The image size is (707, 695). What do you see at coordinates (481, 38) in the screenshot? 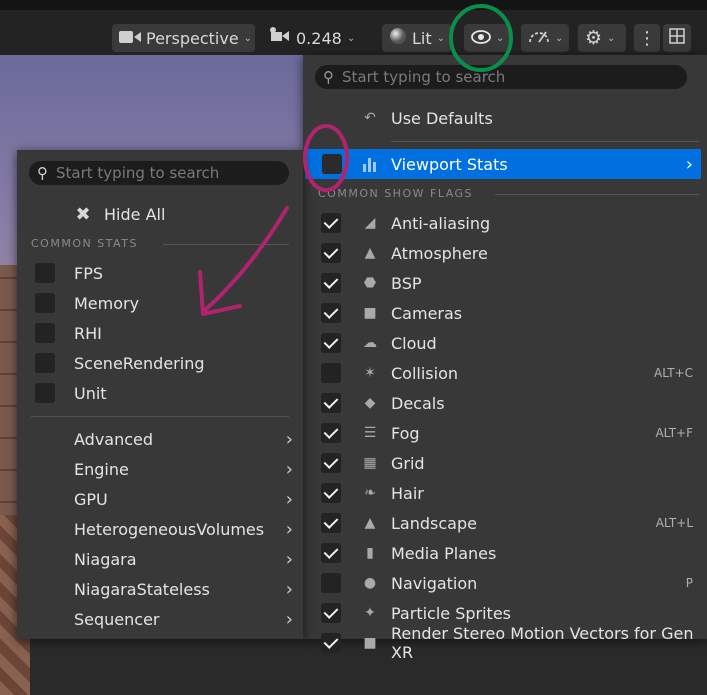
I see `green-annotation-circle` at bounding box center [481, 38].